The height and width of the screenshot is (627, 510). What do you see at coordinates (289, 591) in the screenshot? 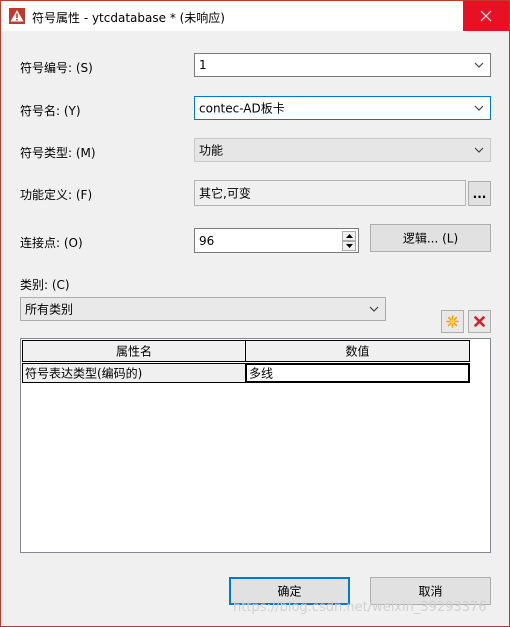
I see `ok-button-label: 确定` at bounding box center [289, 591].